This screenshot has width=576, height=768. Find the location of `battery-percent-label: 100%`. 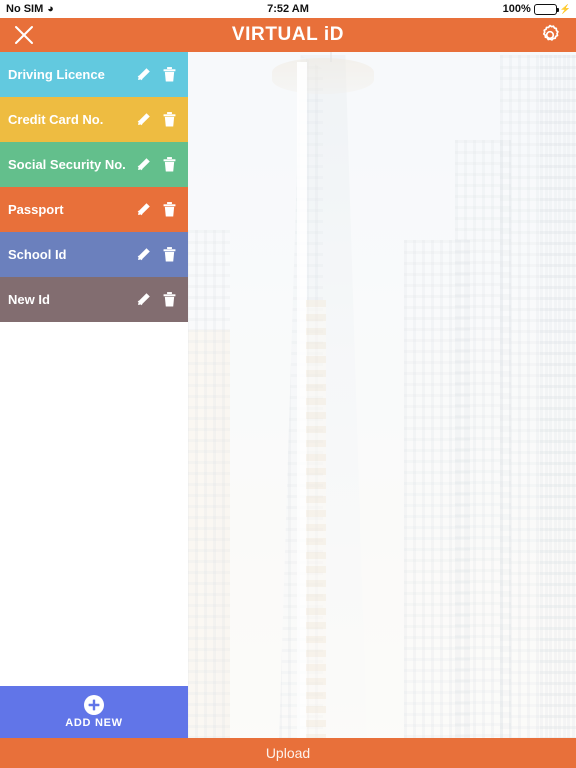

battery-percent-label: 100% is located at coordinates (516, 9).